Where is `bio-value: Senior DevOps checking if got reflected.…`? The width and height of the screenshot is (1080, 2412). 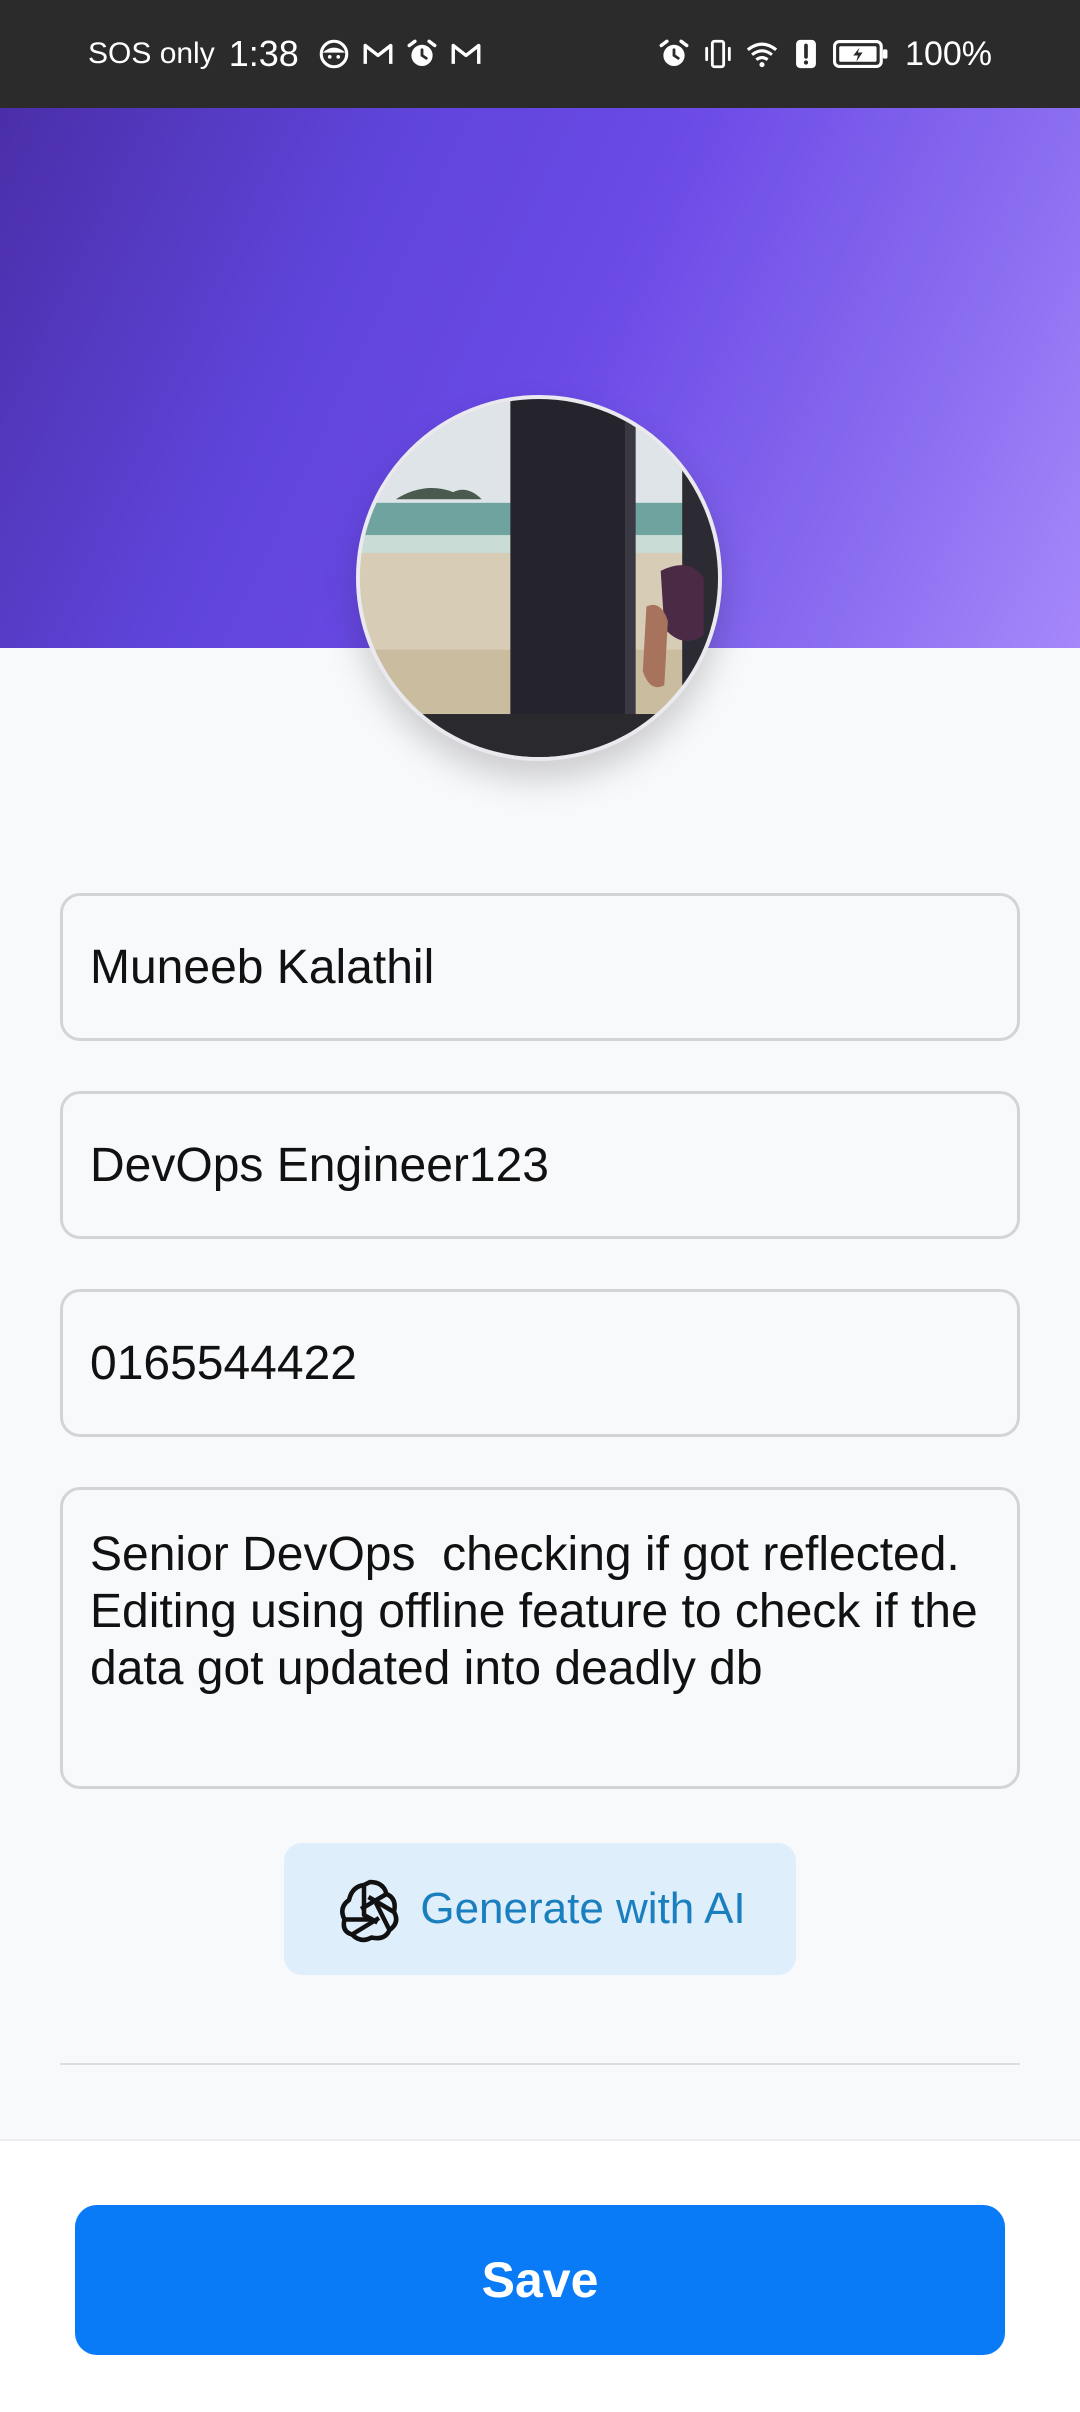
bio-value: Senior DevOps checking if got reflected.… is located at coordinates (541, 1611).